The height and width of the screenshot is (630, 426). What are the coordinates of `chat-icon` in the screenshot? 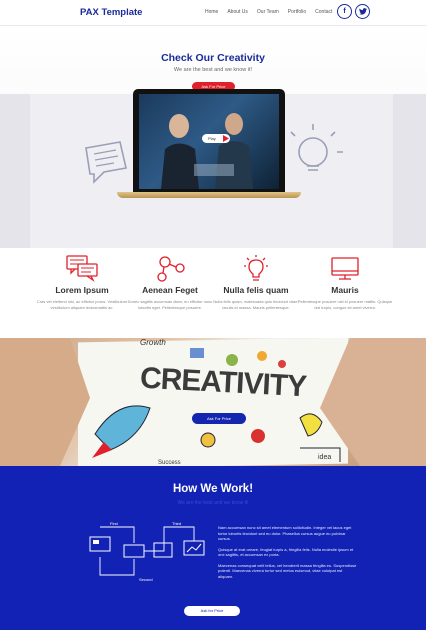 It's located at (82, 268).